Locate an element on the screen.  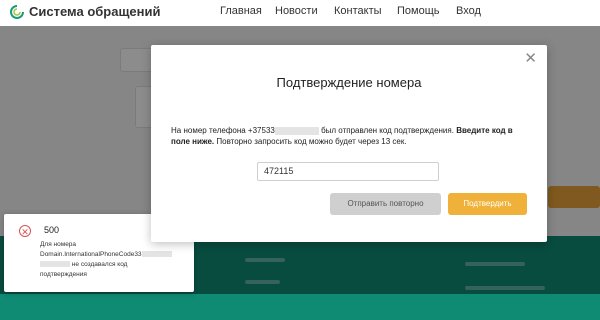
toast-title: 500 is located at coordinates (52, 230).